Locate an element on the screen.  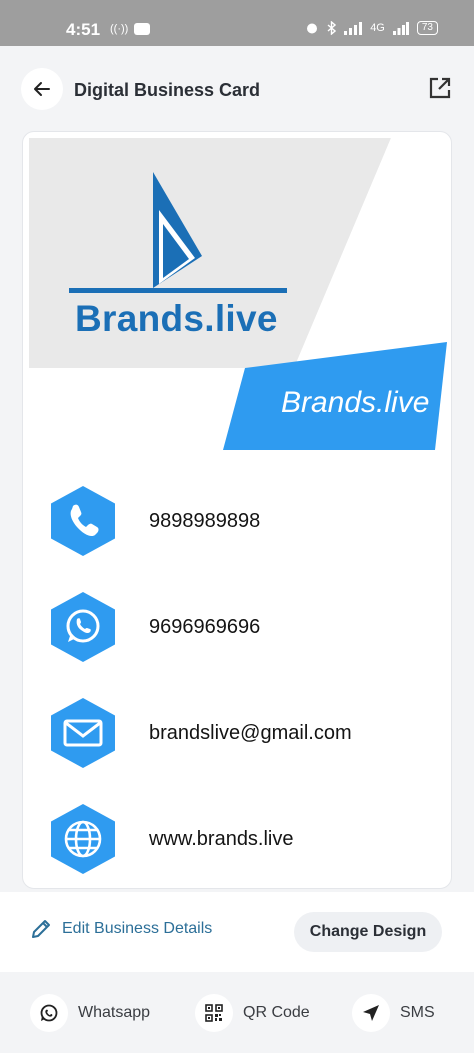
mail-icon is located at coordinates (83, 733).